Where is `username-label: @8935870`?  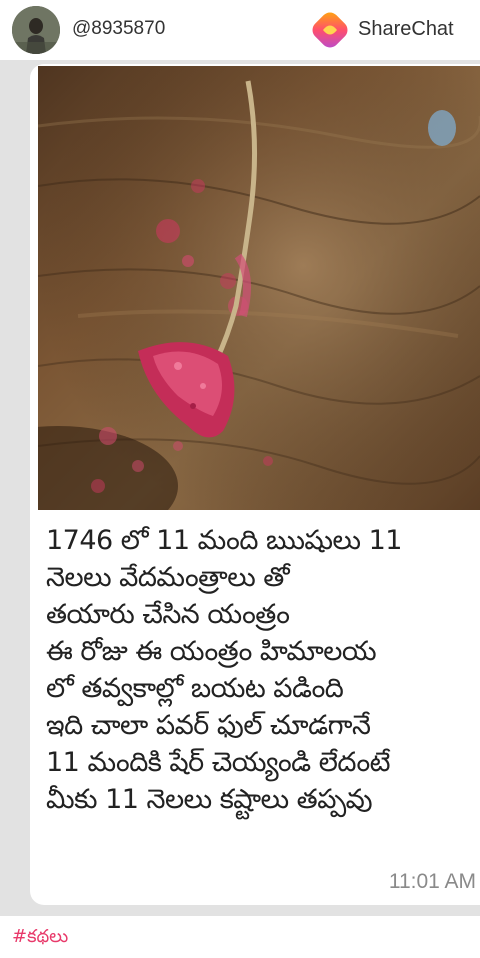
username-label: @8935870 is located at coordinates (118, 29).